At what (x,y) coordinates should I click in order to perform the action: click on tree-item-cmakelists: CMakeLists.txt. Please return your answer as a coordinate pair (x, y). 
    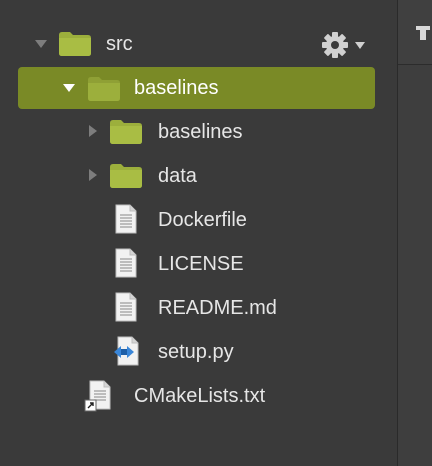
    Looking at the image, I should click on (198, 396).